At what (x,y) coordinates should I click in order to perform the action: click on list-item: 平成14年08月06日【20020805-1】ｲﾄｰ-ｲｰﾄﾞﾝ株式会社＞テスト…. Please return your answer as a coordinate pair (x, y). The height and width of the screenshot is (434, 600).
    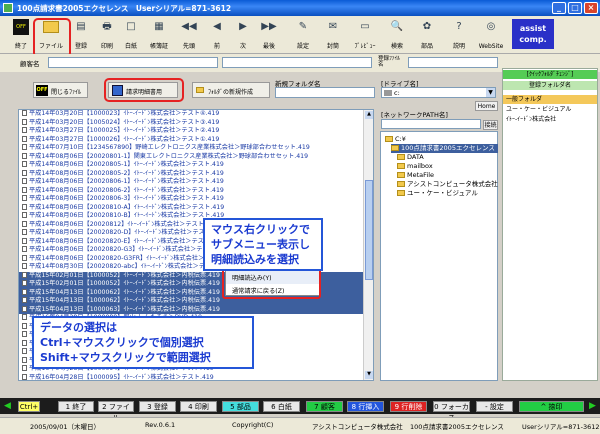
    Looking at the image, I should click on (196, 165).